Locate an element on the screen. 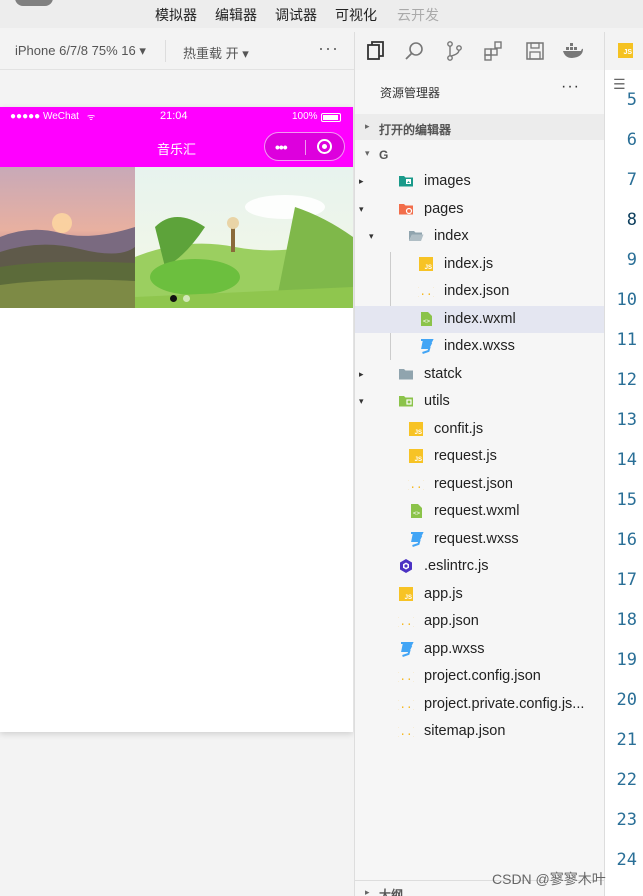 Image resolution: width=643 pixels, height=896 pixels. tree-item: request.wxss is located at coordinates (480, 539).